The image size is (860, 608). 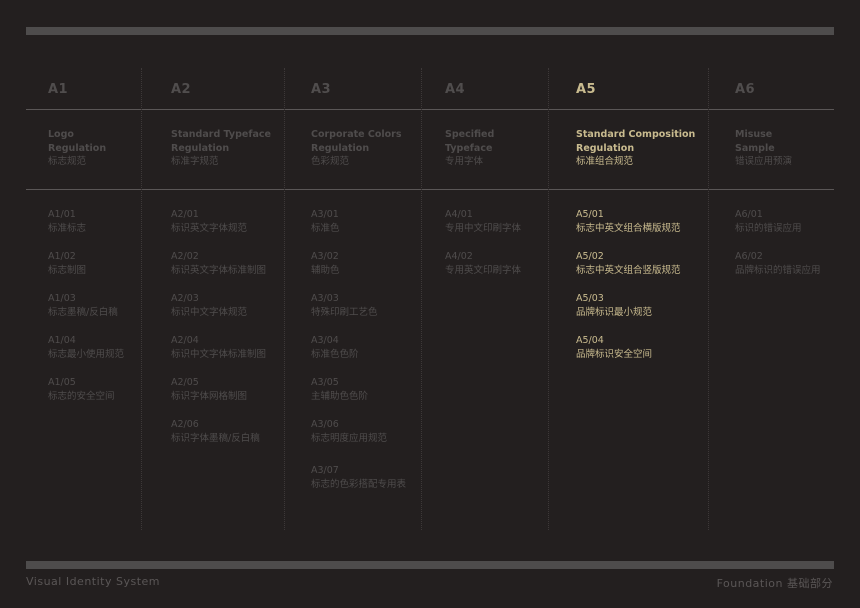 What do you see at coordinates (219, 270) in the screenshot?
I see `section-item-label: 标识英文字体标准制图` at bounding box center [219, 270].